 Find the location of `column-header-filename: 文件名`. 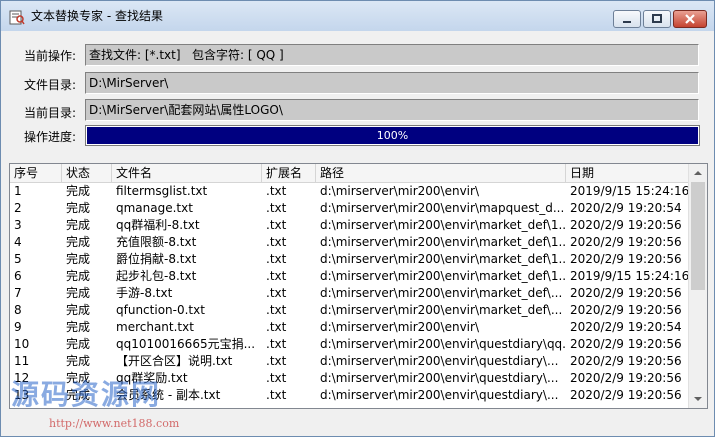

column-header-filename: 文件名 is located at coordinates (187, 173).